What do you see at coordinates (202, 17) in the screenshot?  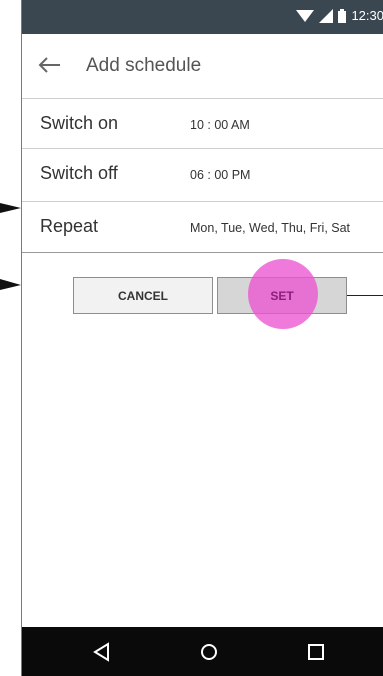 I see `status-bar: 12:30` at bounding box center [202, 17].